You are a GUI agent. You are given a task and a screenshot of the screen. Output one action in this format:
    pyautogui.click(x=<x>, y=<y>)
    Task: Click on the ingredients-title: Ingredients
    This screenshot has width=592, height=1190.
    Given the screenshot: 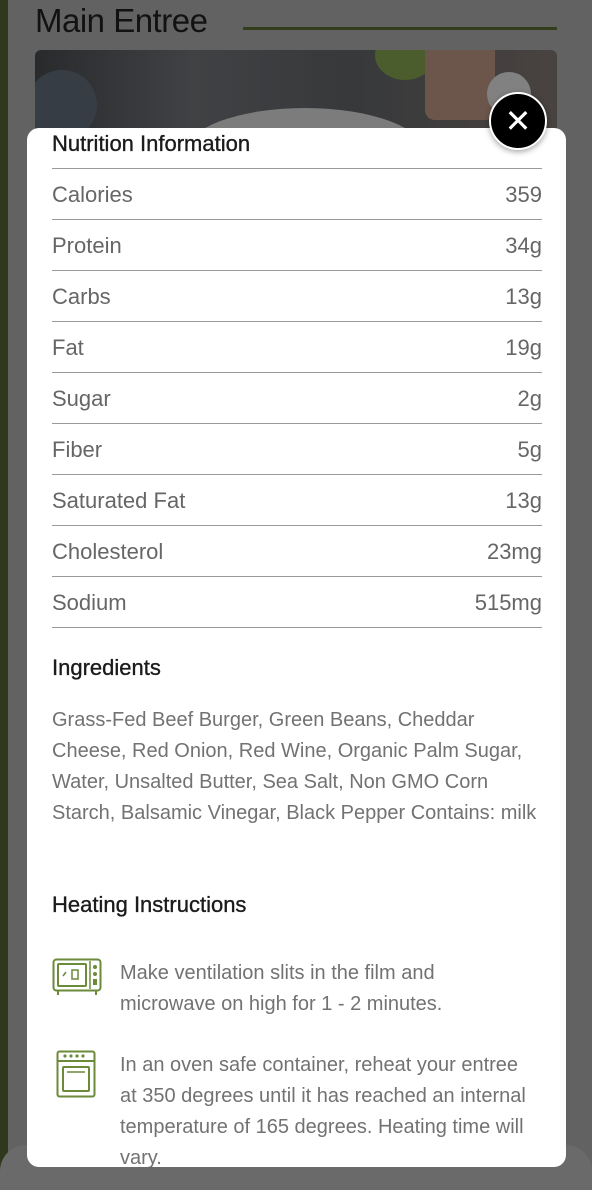 What is the action you would take?
    pyautogui.click(x=106, y=667)
    